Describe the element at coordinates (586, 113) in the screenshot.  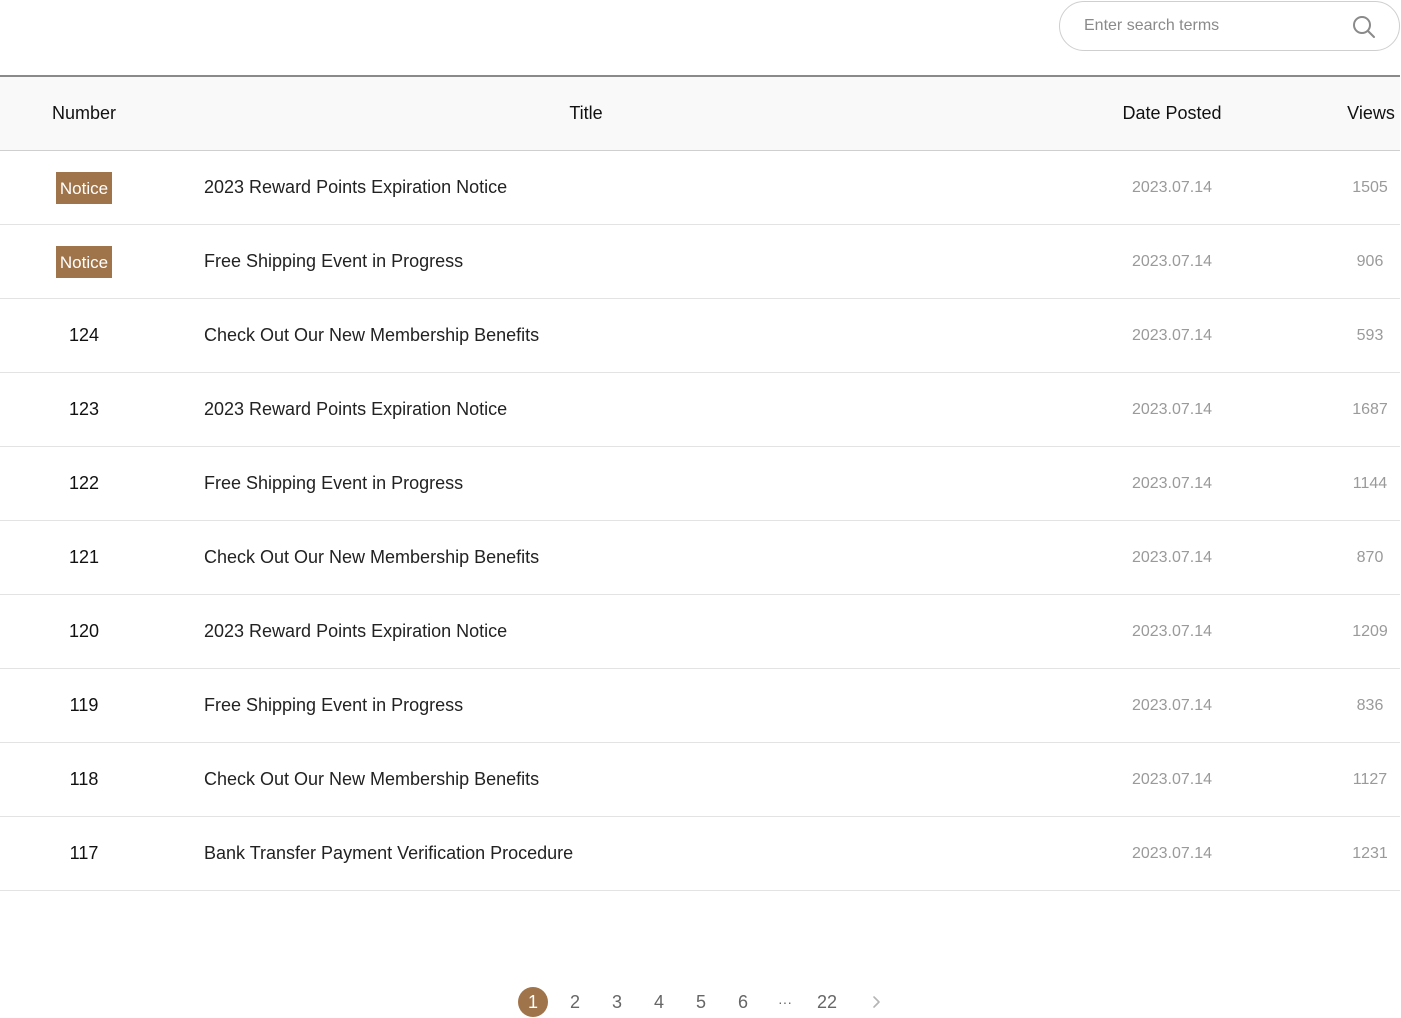
I see `header-title: Title` at that location.